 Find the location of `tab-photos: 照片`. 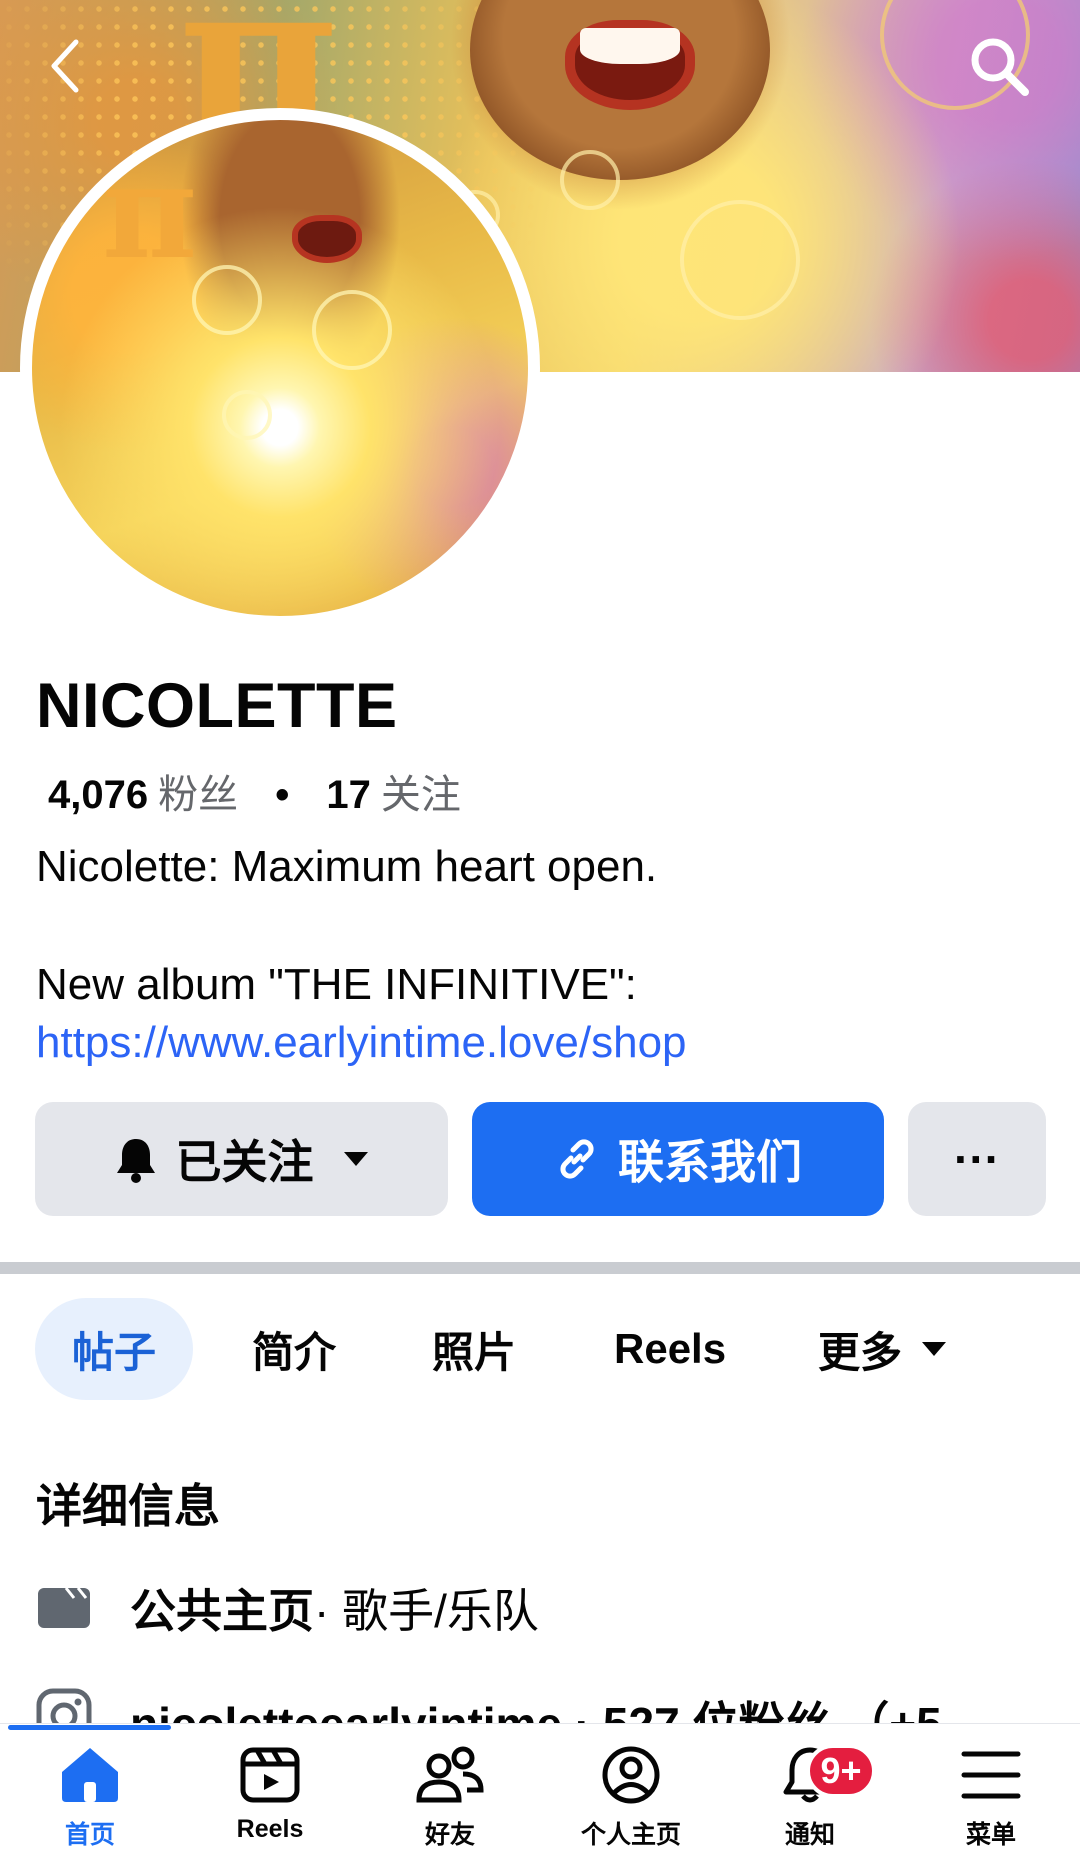

tab-photos: 照片 is located at coordinates (474, 1349).